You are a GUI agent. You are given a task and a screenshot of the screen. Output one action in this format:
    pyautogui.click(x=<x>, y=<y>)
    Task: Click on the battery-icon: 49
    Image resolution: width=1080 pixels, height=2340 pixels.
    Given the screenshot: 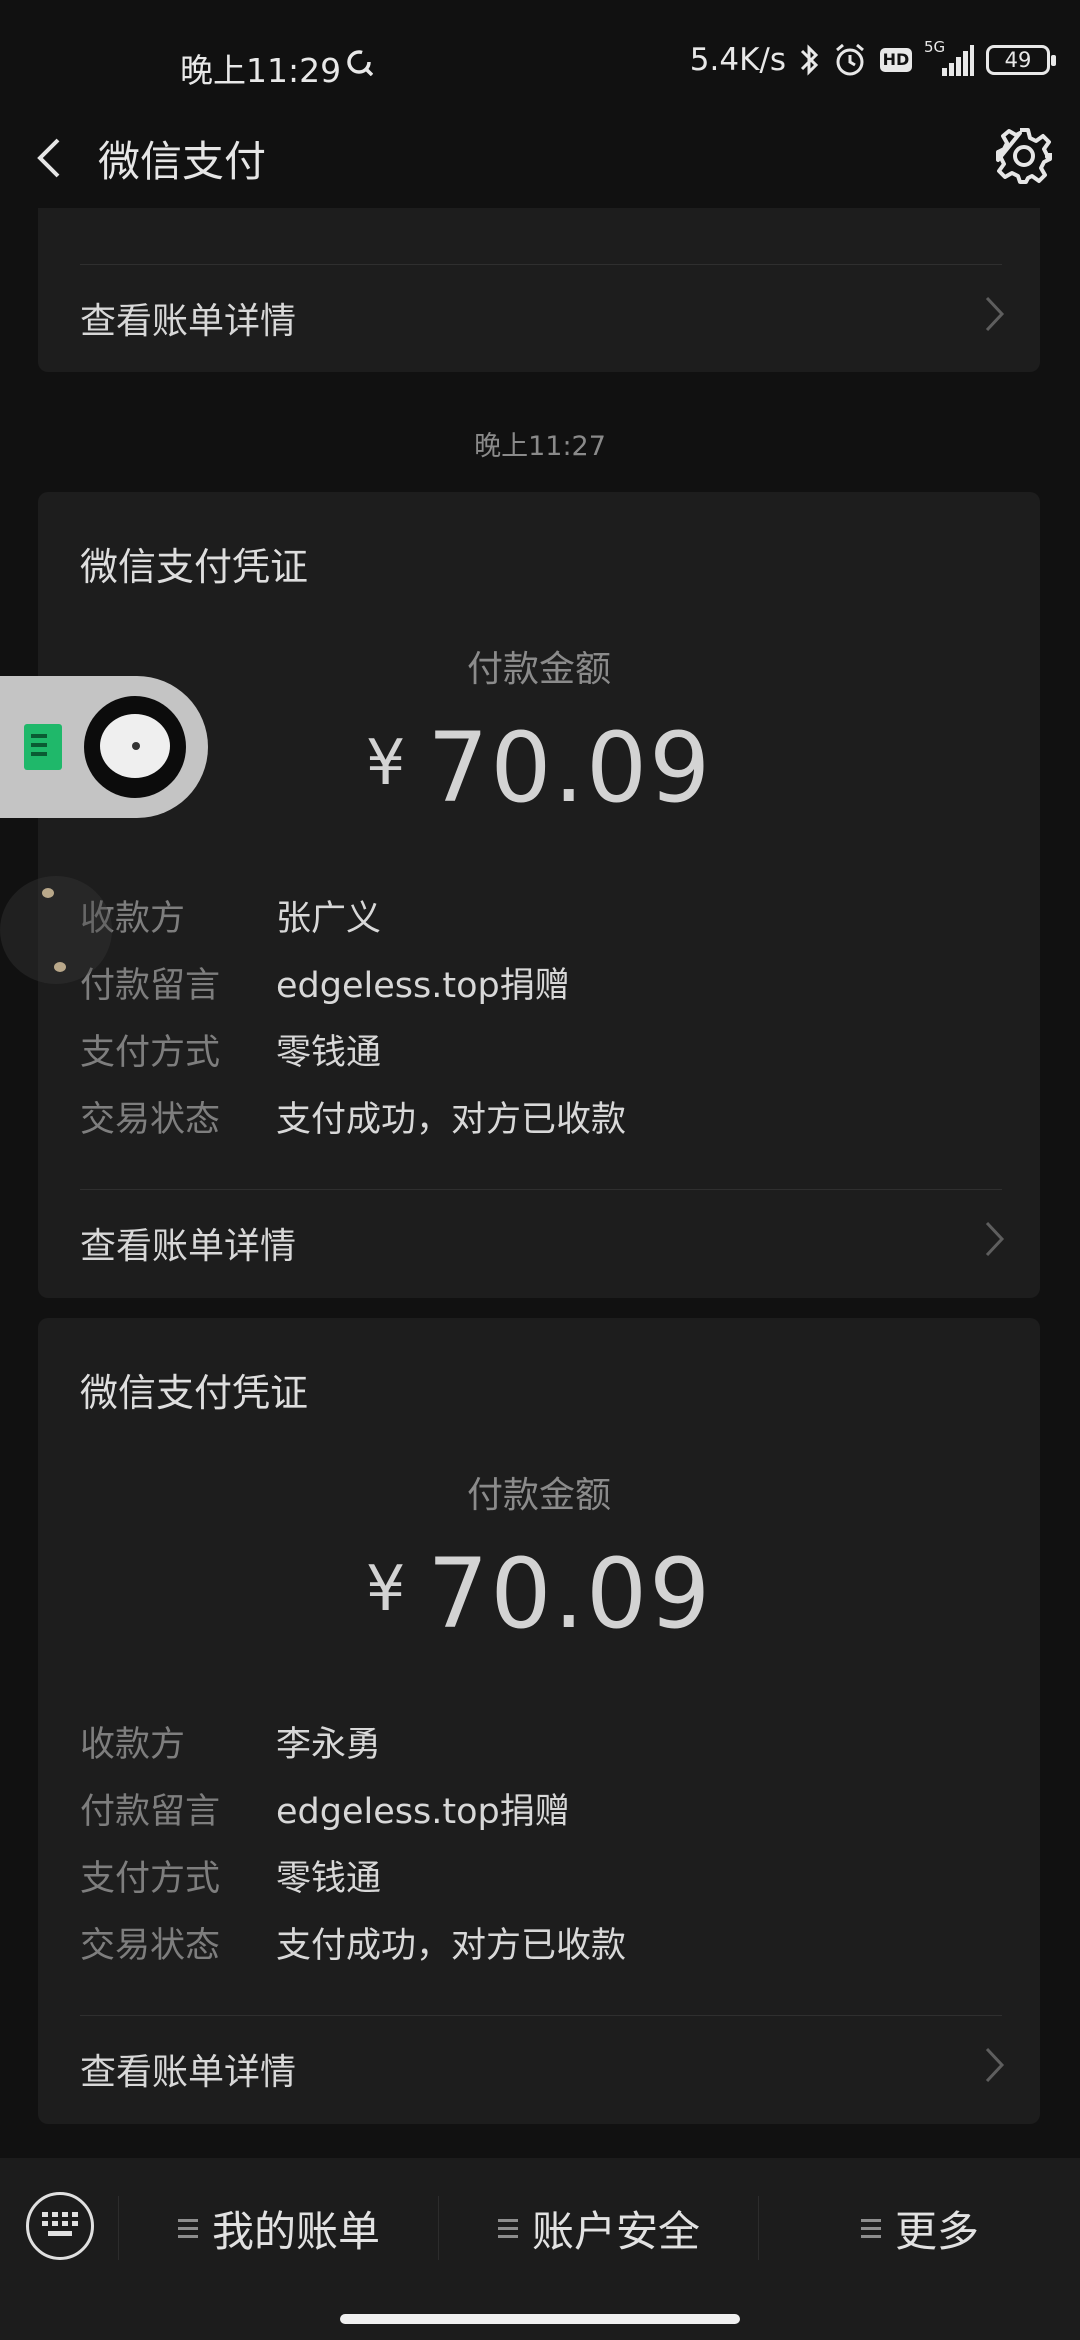 What is the action you would take?
    pyautogui.click(x=1021, y=60)
    